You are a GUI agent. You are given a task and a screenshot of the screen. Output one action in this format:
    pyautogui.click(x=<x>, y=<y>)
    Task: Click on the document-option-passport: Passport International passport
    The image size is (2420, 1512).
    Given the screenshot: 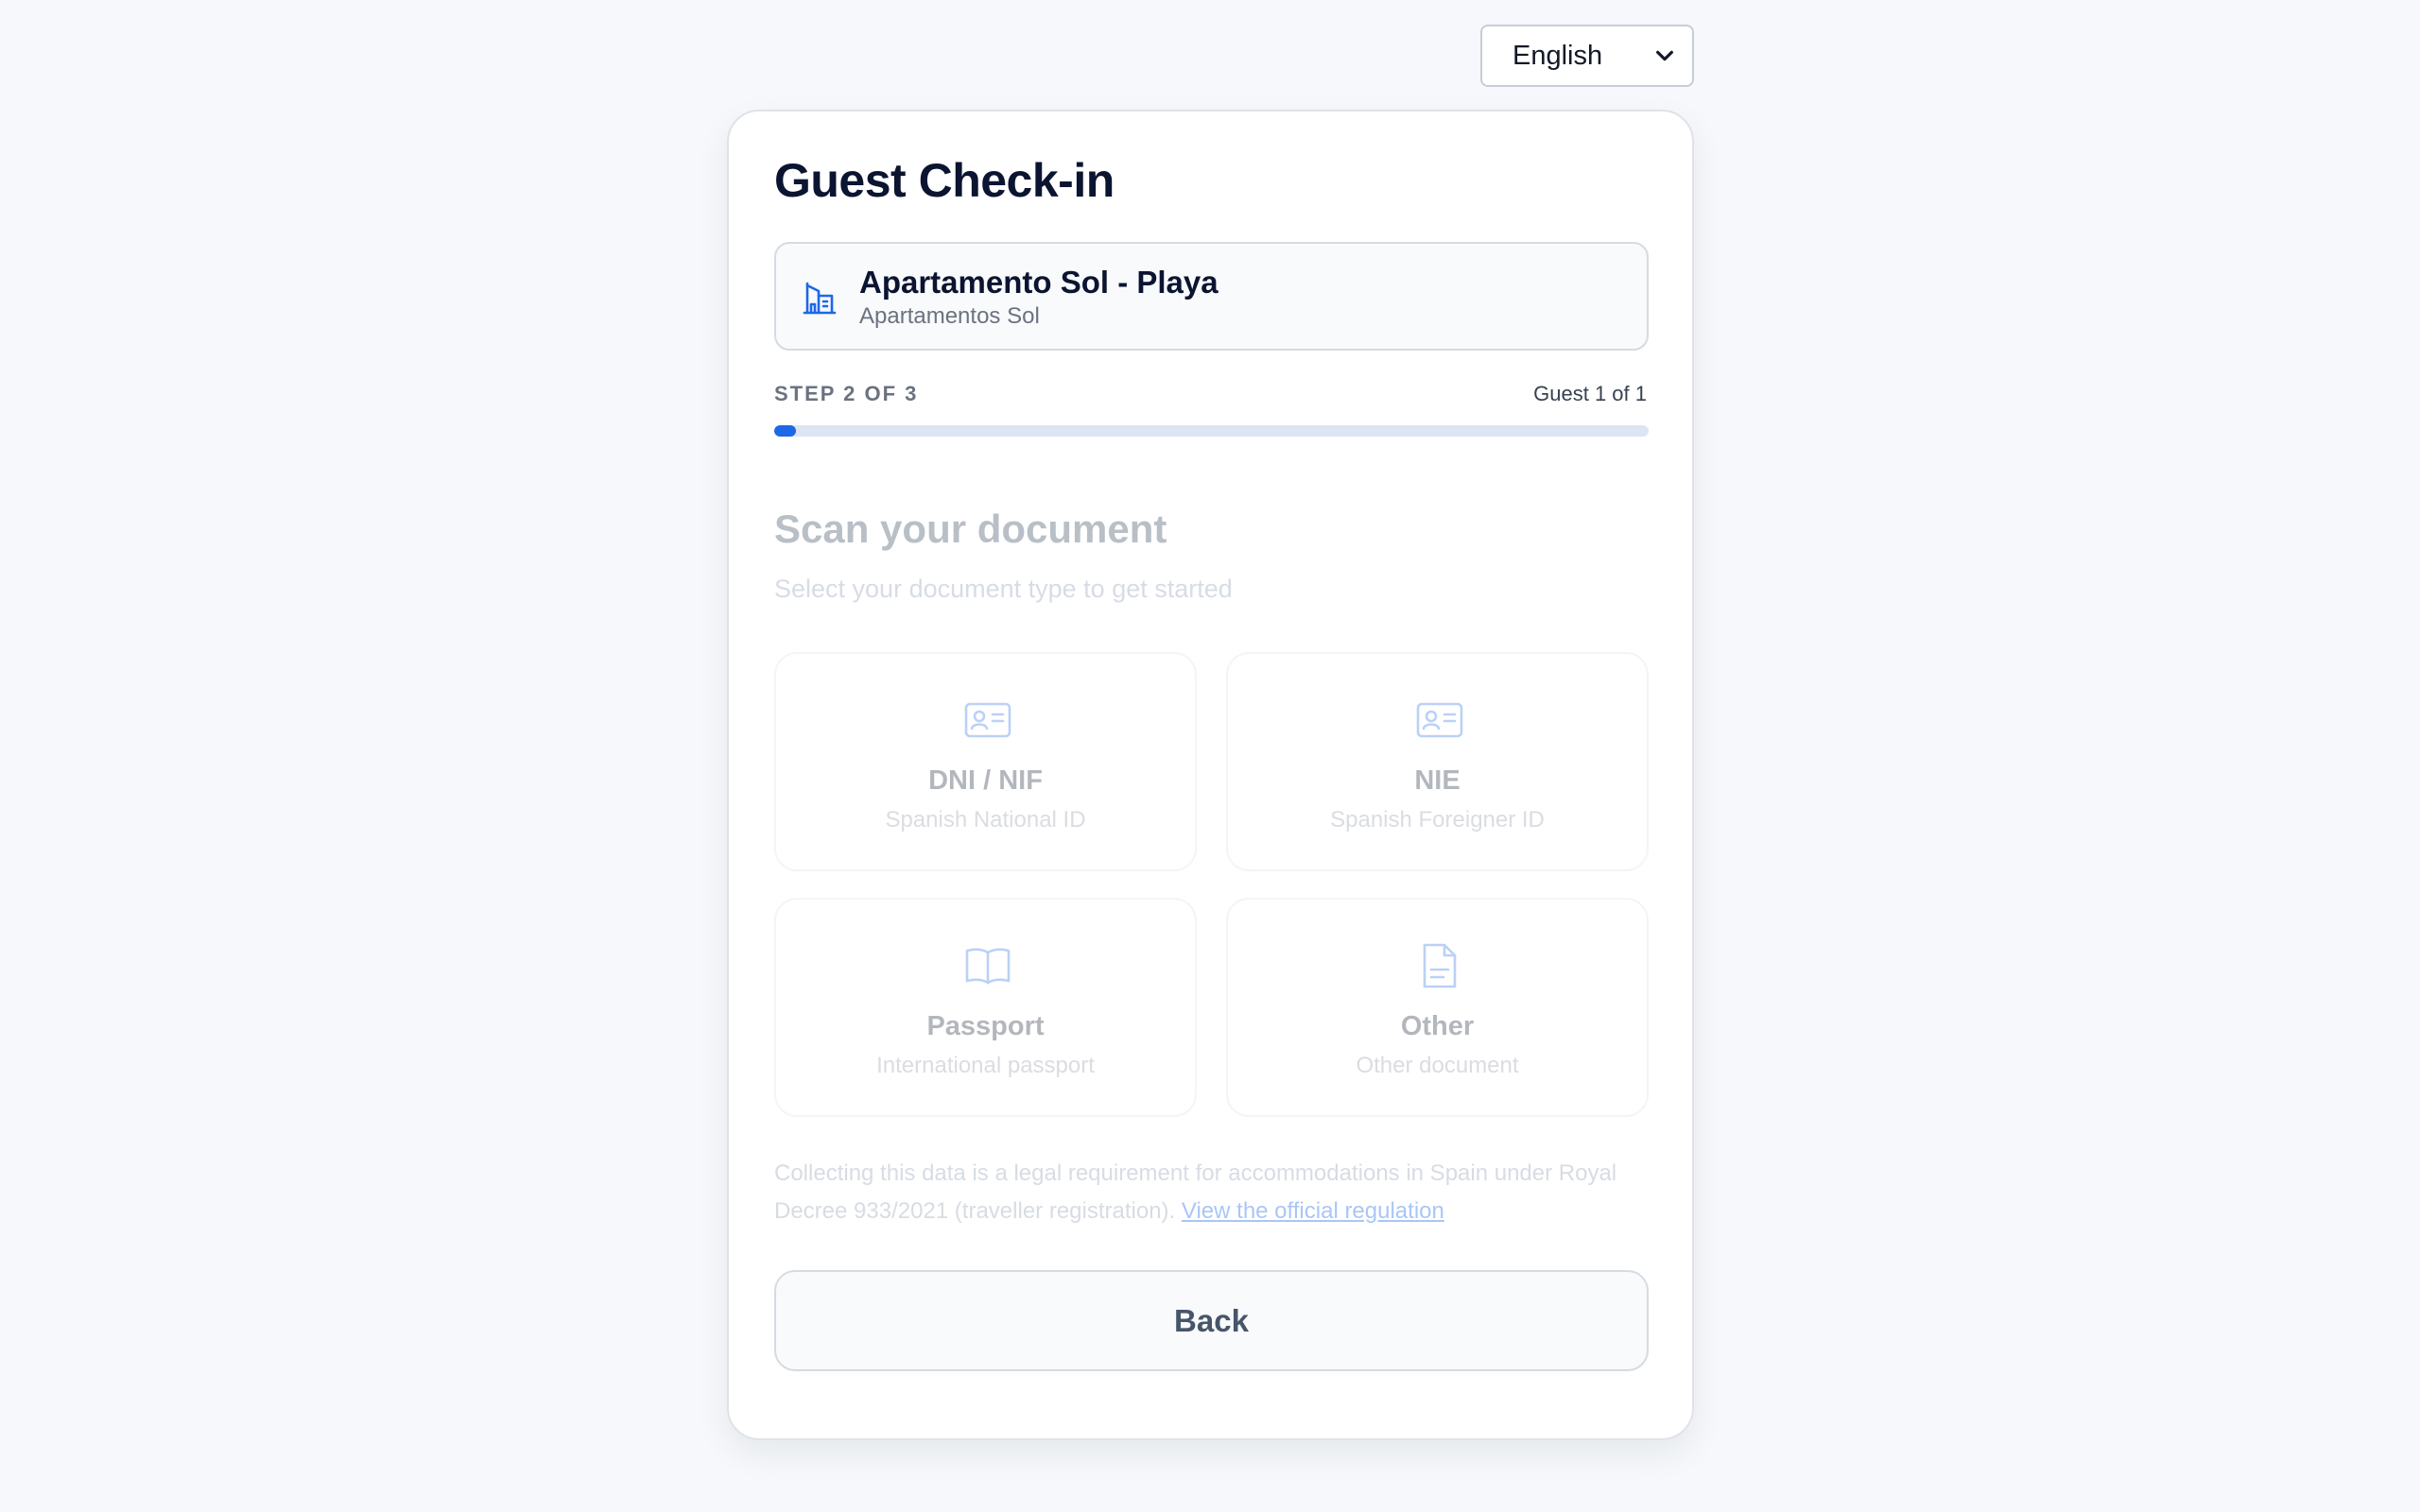 What is the action you would take?
    pyautogui.click(x=985, y=1007)
    